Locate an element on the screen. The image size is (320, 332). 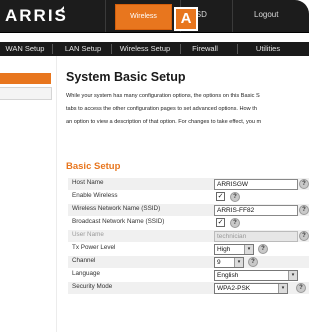
select-value: English is located at coordinates (228, 275).